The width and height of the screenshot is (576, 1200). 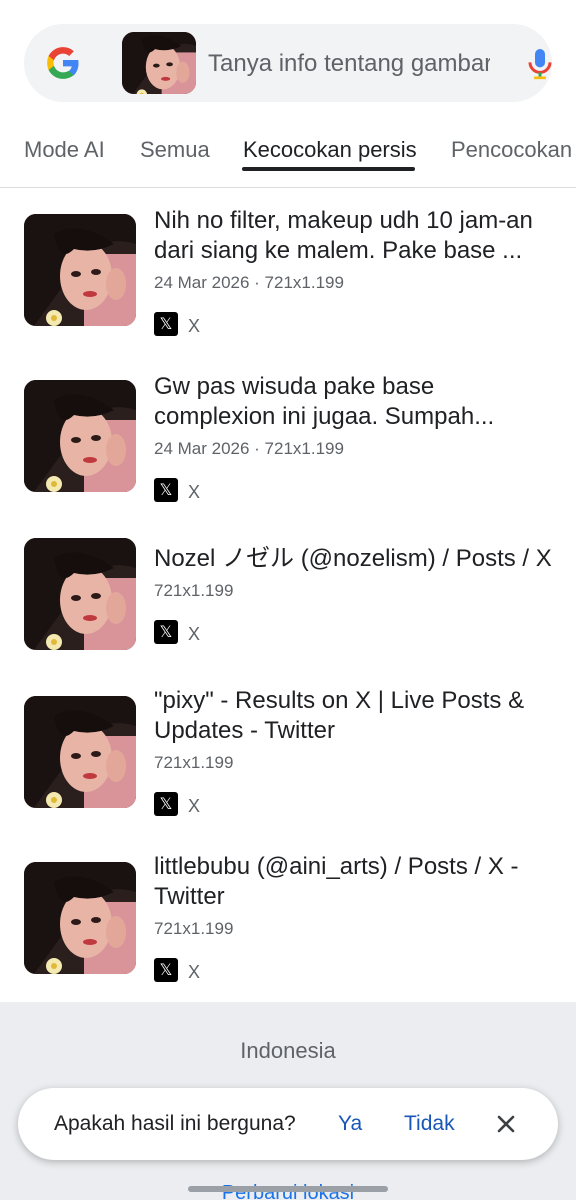 I want to click on result-title: Nozel ノゼル (@nozelism) / Posts / X, so click(x=354, y=559).